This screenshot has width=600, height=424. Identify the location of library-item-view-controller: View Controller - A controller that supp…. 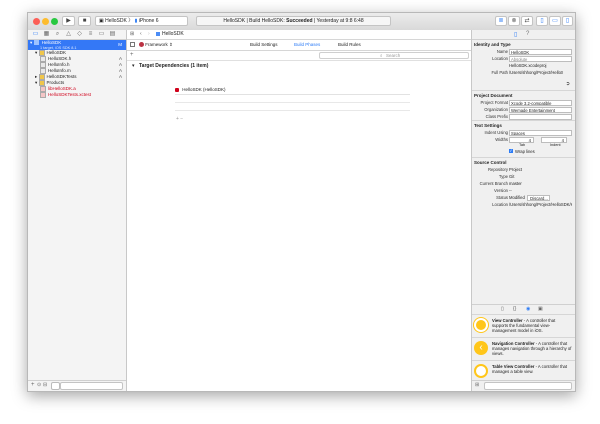
(523, 325).